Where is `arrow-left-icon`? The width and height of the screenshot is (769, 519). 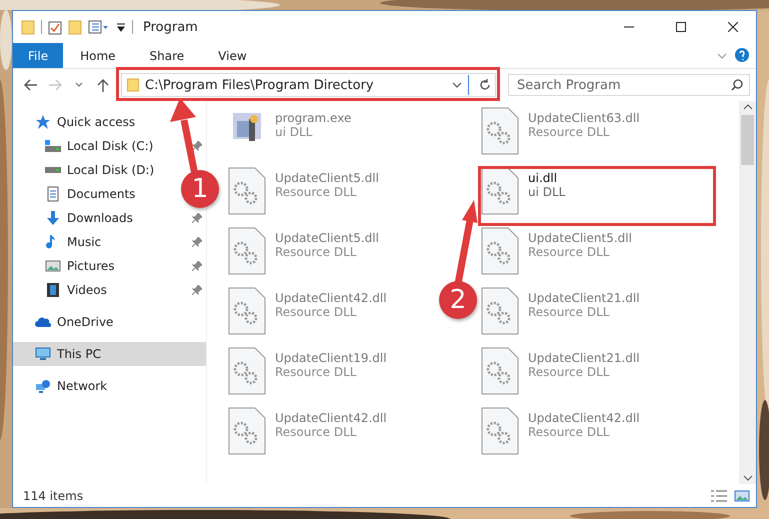 arrow-left-icon is located at coordinates (31, 85).